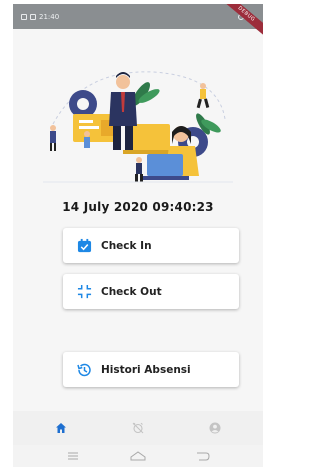 The height and width of the screenshot is (468, 320). I want to click on nav-alarm, so click(138, 428).